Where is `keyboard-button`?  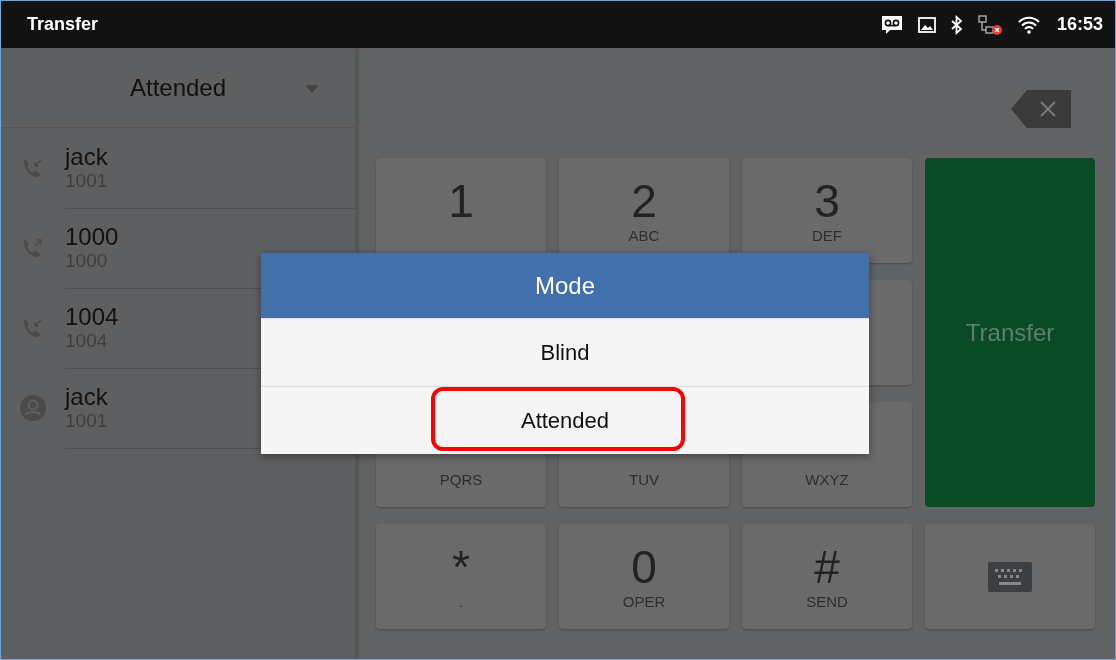
keyboard-button is located at coordinates (1010, 576).